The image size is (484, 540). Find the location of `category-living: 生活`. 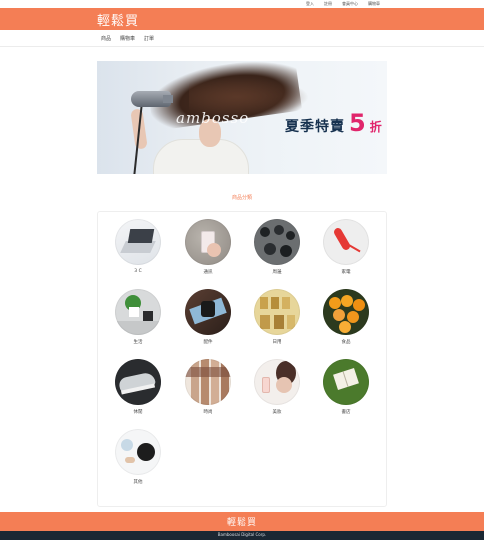

category-living: 生活 is located at coordinates (138, 317).